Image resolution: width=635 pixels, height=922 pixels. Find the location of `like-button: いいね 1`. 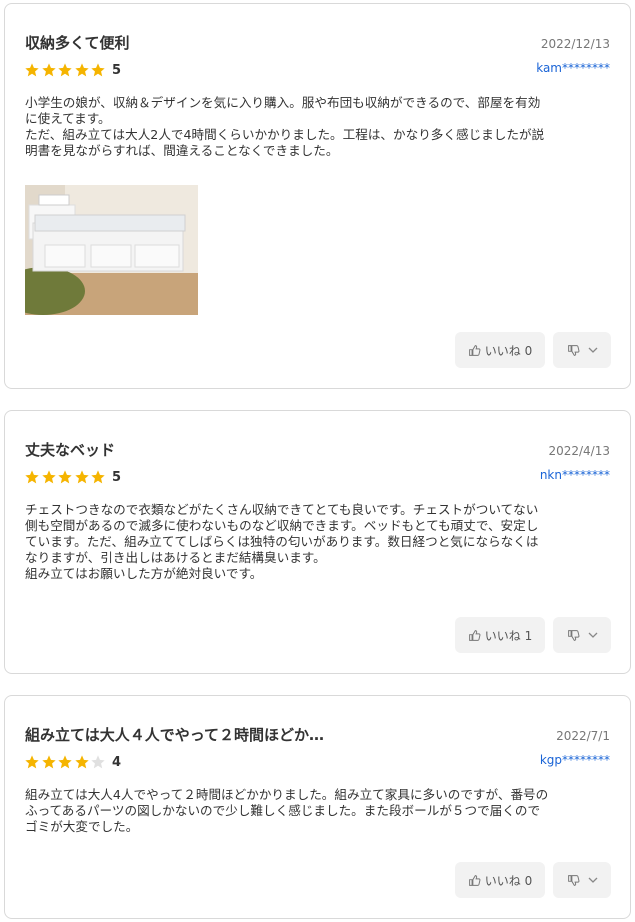

like-button: いいね 1 is located at coordinates (500, 635).